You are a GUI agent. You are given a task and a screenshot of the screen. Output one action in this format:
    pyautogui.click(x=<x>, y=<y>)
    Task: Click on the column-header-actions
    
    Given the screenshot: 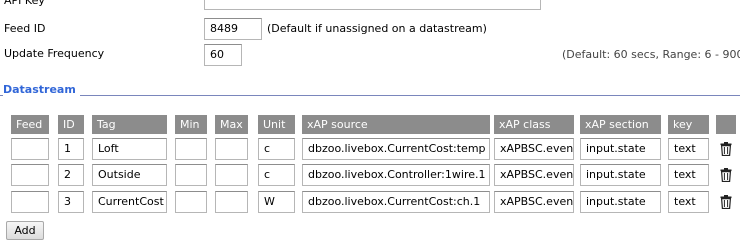 What is the action you would take?
    pyautogui.click(x=726, y=124)
    